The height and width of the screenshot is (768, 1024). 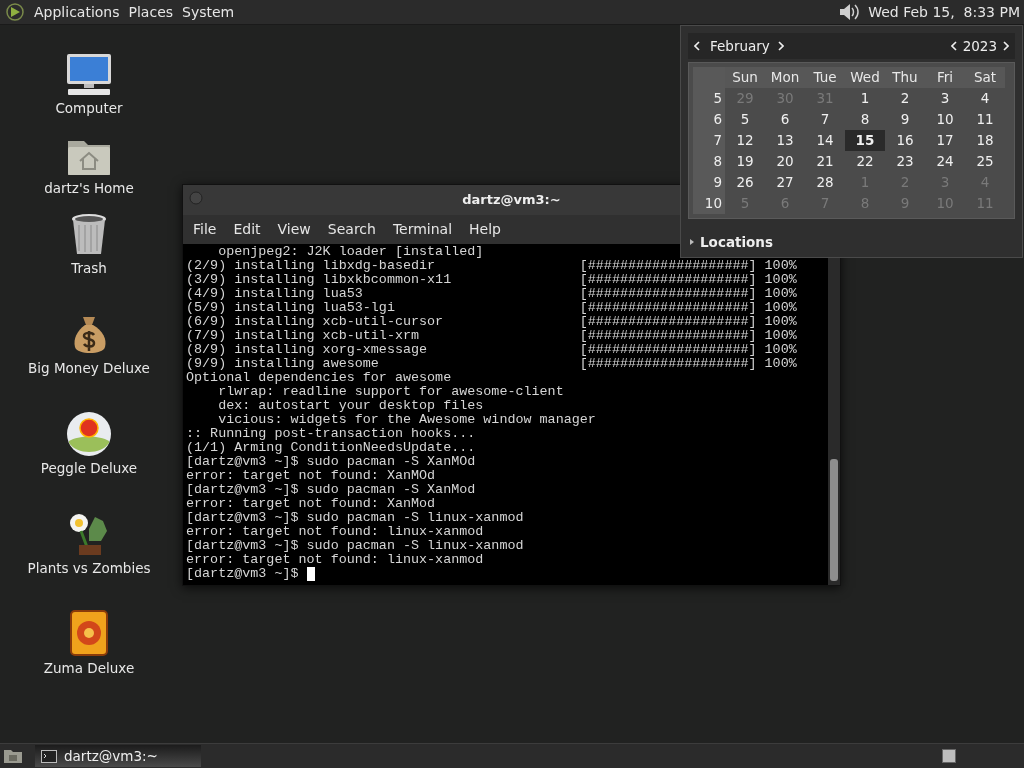 I want to click on taskbar-button: dartz@vm3:~, so click(x=118, y=756).